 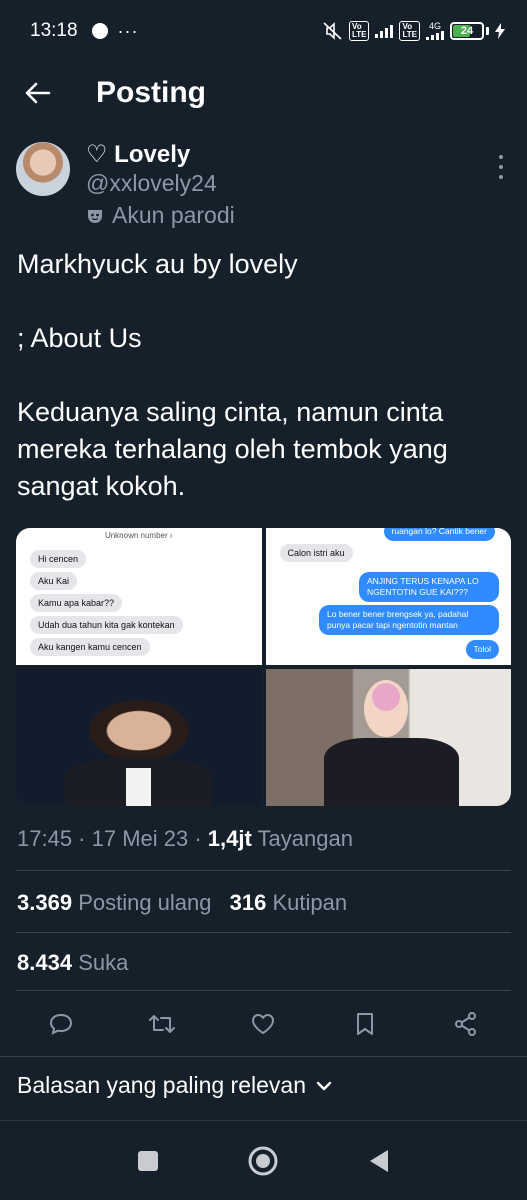 I want to click on more-notifications-icon: ···, so click(x=128, y=30).